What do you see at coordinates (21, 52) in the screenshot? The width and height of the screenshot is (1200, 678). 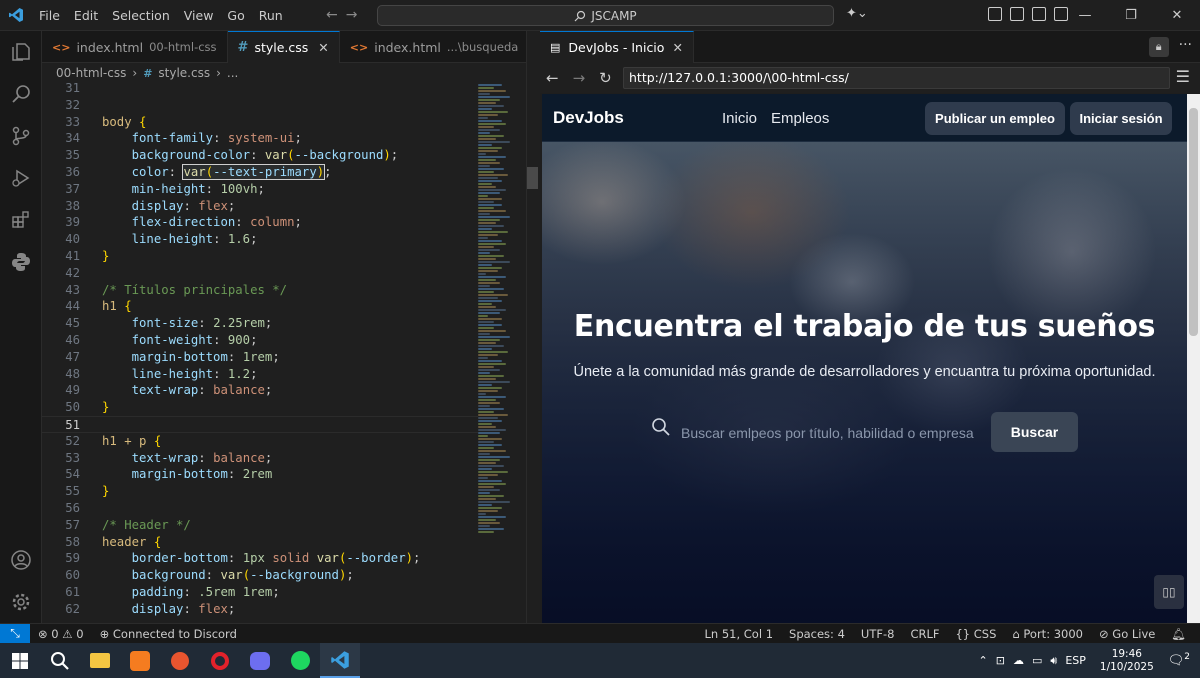 I see `explorer-icon` at bounding box center [21, 52].